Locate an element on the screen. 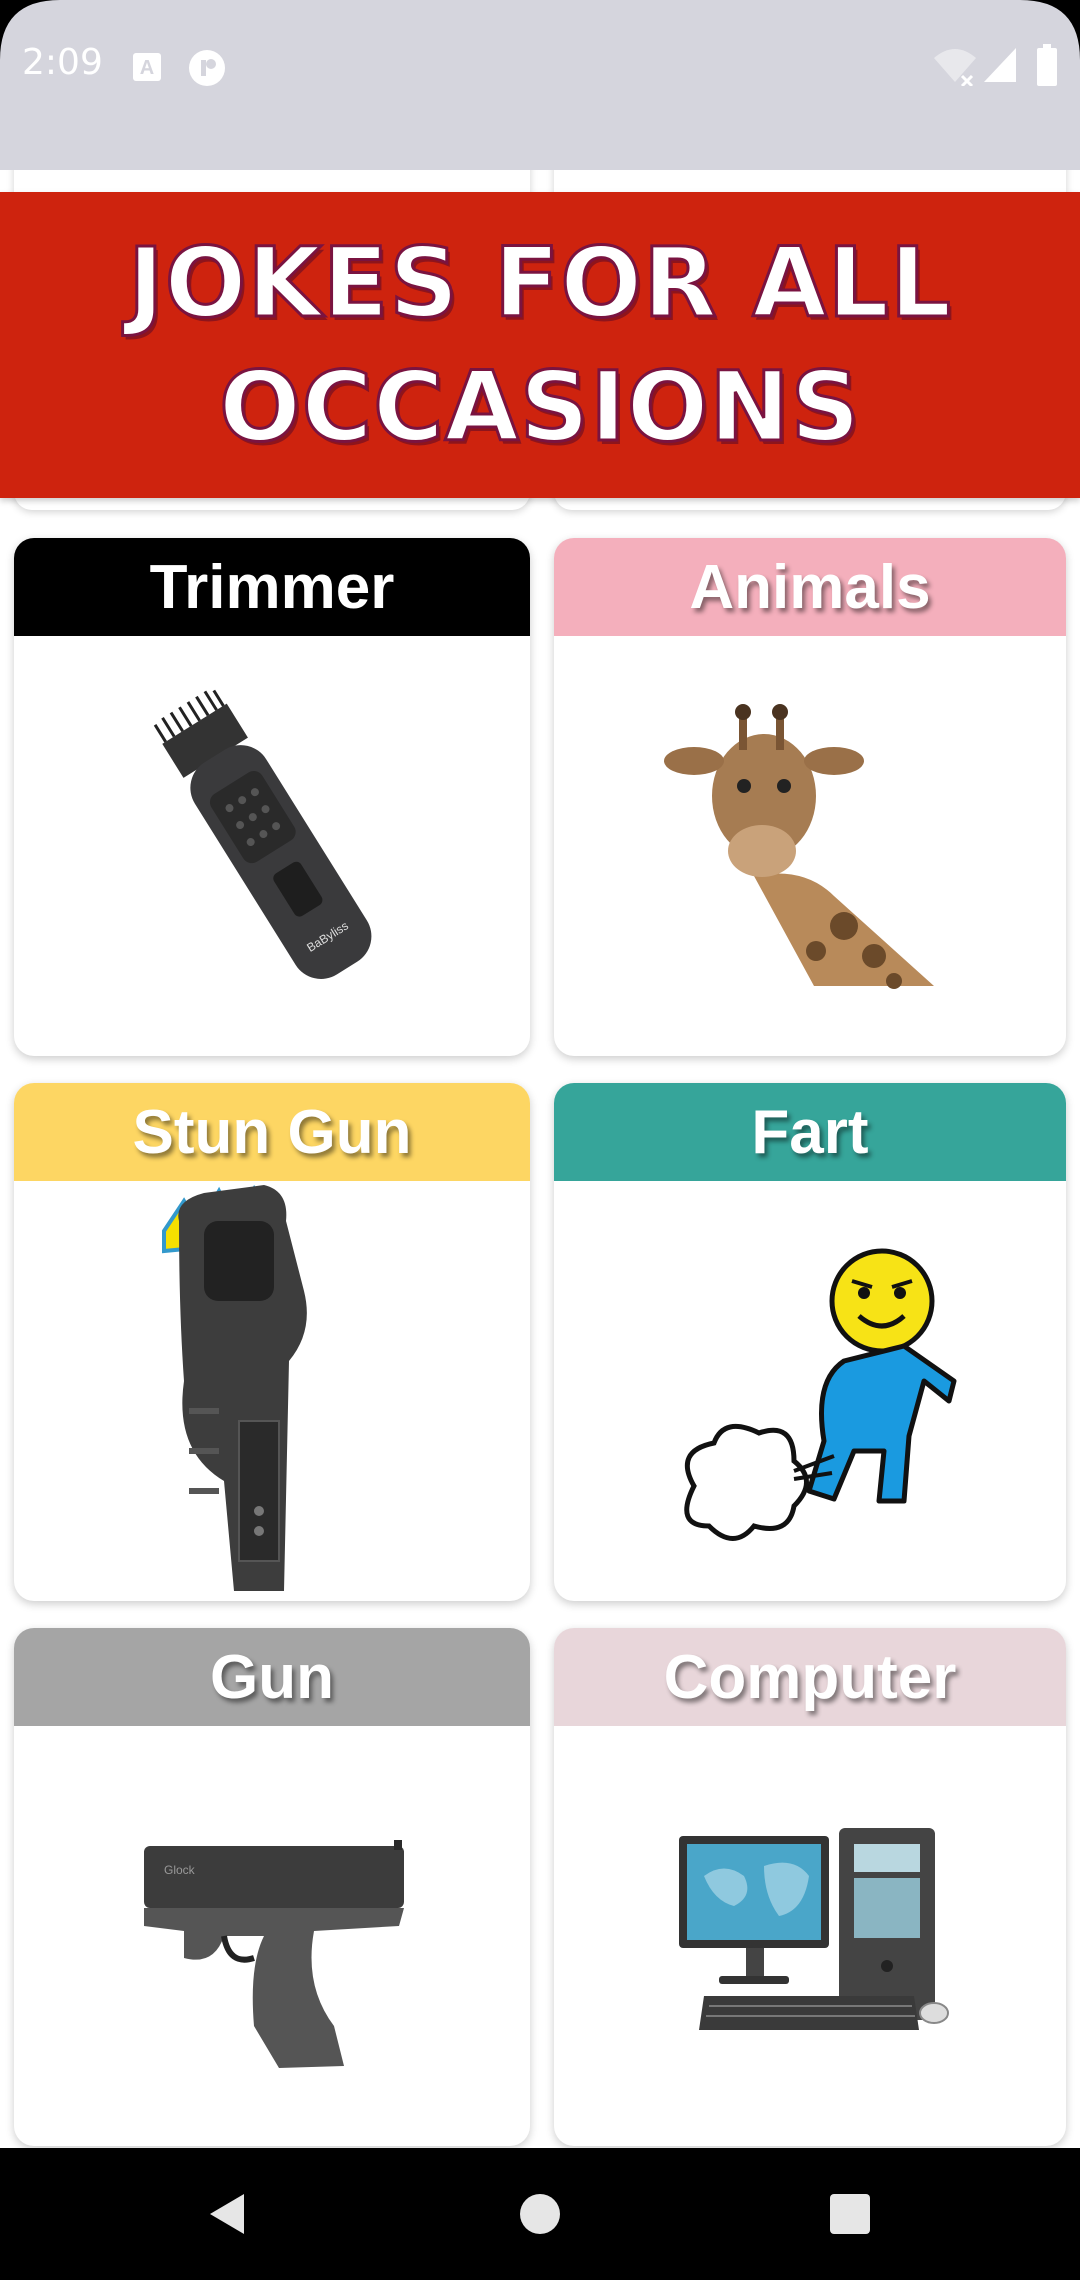  category-label: Trimmer is located at coordinates (272, 587).